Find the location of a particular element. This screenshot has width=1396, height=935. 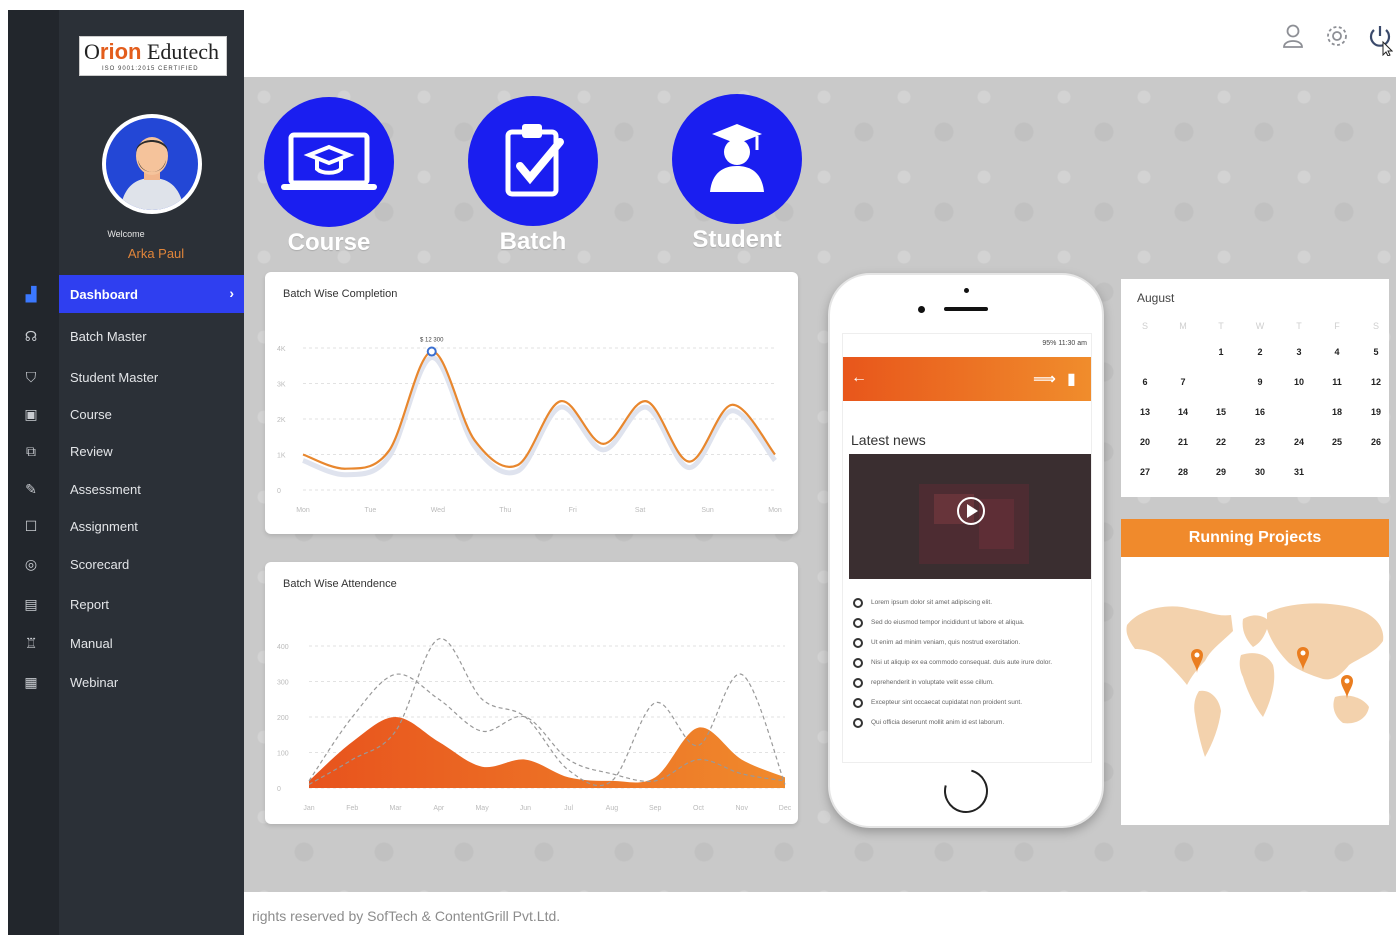

sidebar-item-label: Student Master is located at coordinates (114, 377).